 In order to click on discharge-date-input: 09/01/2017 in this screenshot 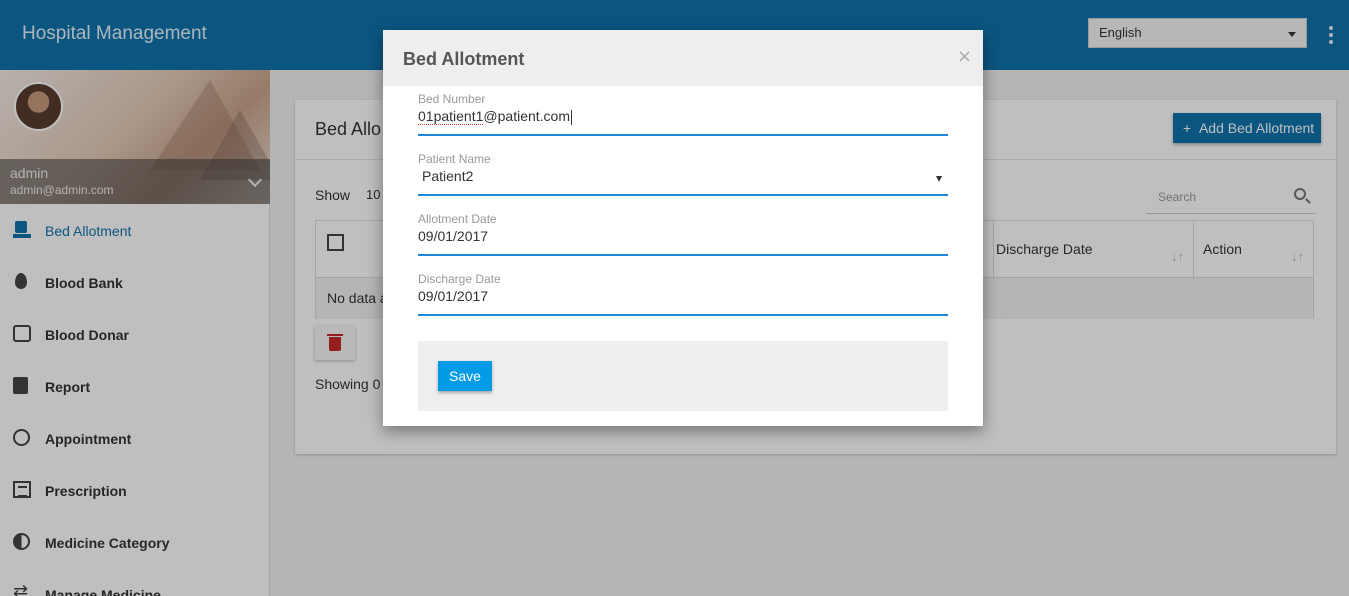, I will do `click(680, 299)`.